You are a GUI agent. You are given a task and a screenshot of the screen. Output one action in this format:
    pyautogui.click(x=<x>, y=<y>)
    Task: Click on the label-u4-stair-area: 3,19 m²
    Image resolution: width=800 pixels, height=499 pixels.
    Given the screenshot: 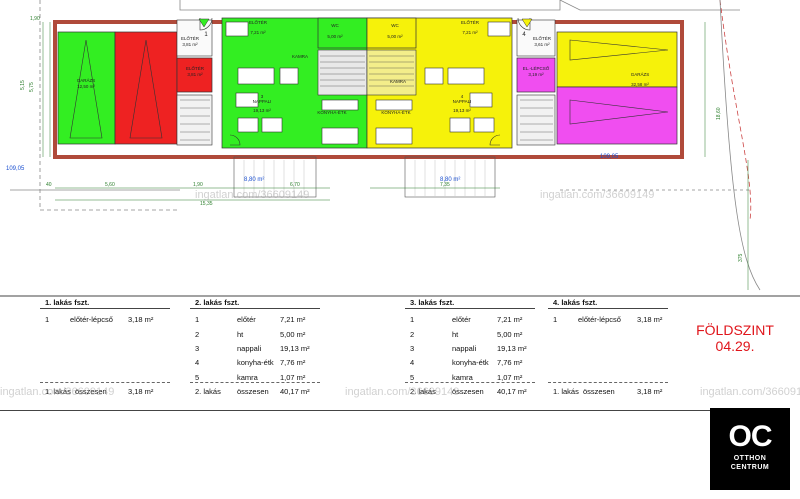 What is the action you would take?
    pyautogui.click(x=536, y=74)
    